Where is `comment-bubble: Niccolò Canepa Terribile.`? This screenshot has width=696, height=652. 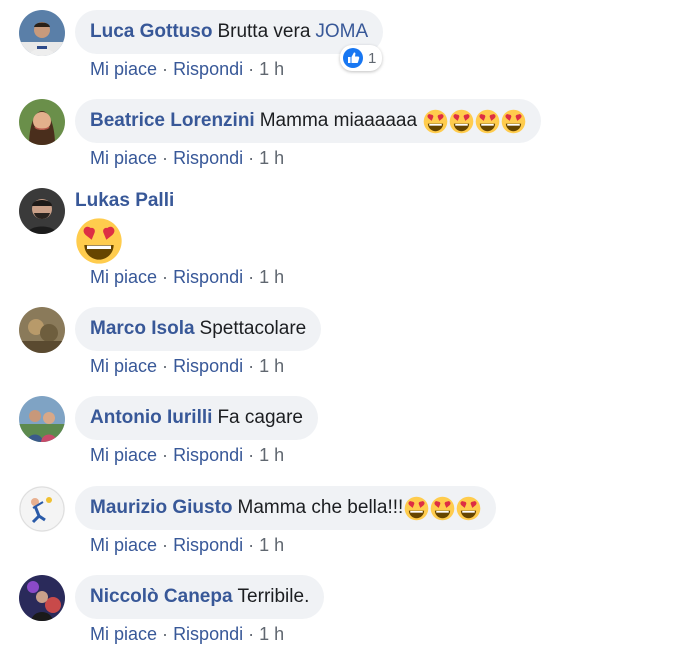 comment-bubble: Niccolò Canepa Terribile. is located at coordinates (200, 597).